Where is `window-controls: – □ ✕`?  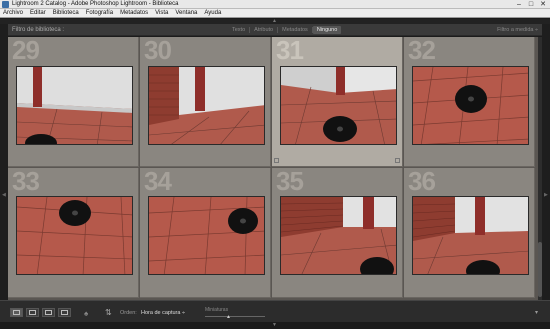
window-controls: – □ ✕ is located at coordinates (531, 4).